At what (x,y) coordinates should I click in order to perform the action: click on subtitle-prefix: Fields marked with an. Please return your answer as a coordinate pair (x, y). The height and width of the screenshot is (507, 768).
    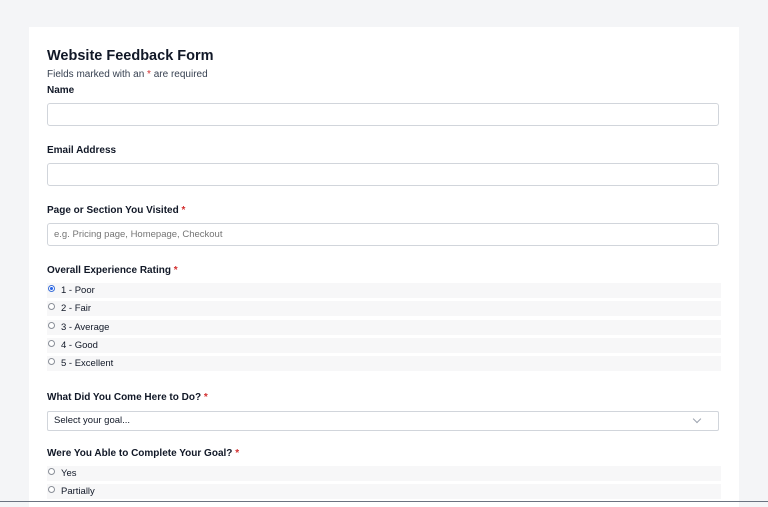
    Looking at the image, I should click on (97, 74).